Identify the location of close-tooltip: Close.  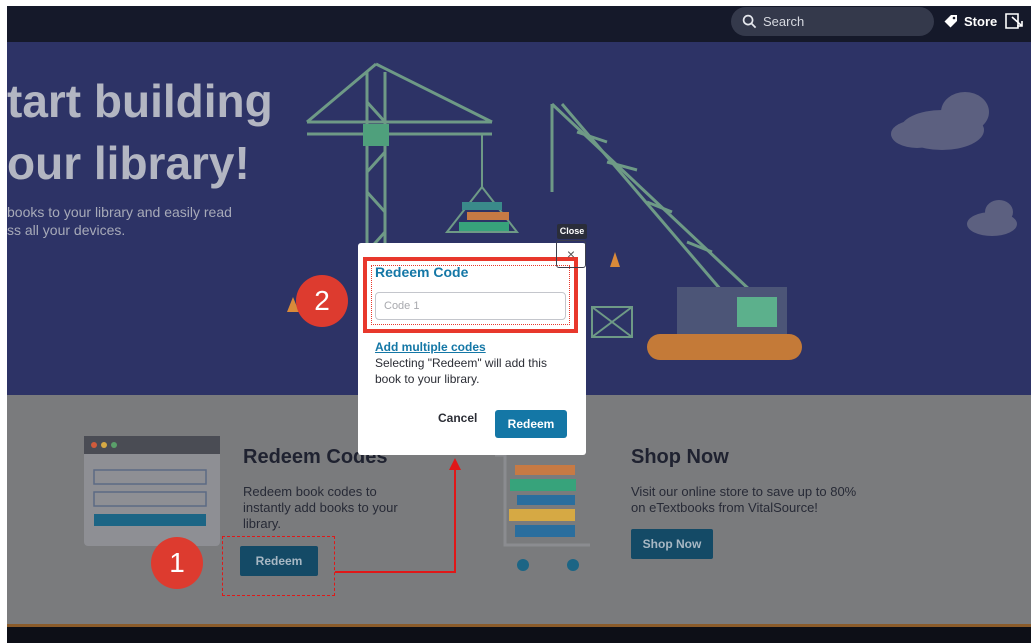
(572, 231).